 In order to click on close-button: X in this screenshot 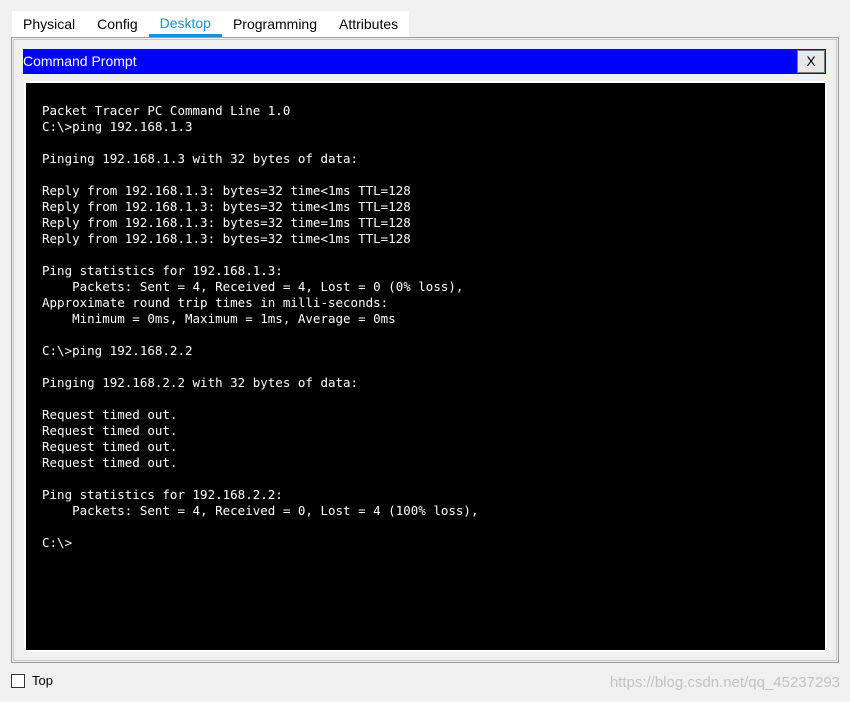, I will do `click(811, 61)`.